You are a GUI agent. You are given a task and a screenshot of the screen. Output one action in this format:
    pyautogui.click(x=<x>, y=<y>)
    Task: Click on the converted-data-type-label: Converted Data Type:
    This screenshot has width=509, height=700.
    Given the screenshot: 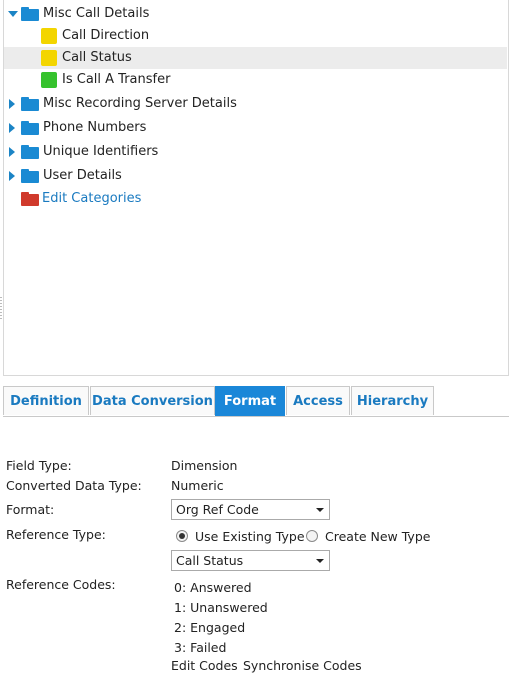 What is the action you would take?
    pyautogui.click(x=74, y=485)
    